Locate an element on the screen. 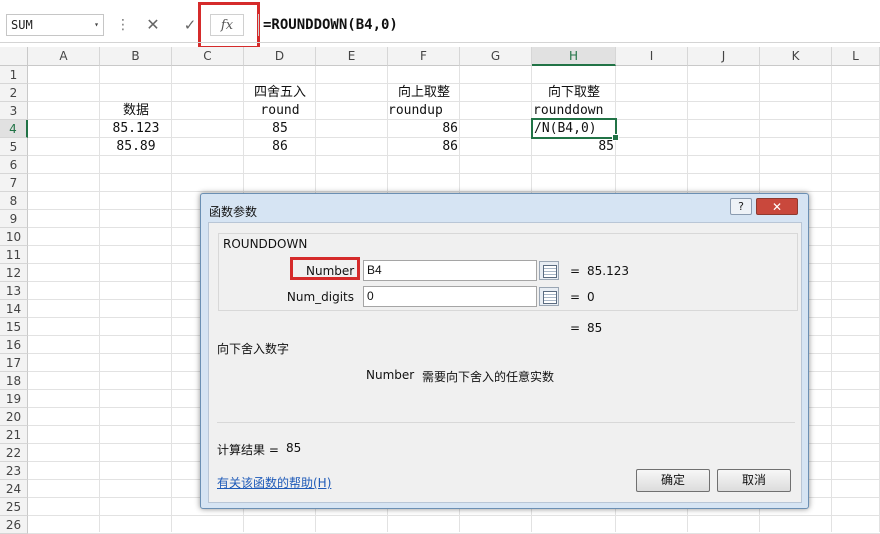 The width and height of the screenshot is (880, 534). row-header: 11 is located at coordinates (14, 255).